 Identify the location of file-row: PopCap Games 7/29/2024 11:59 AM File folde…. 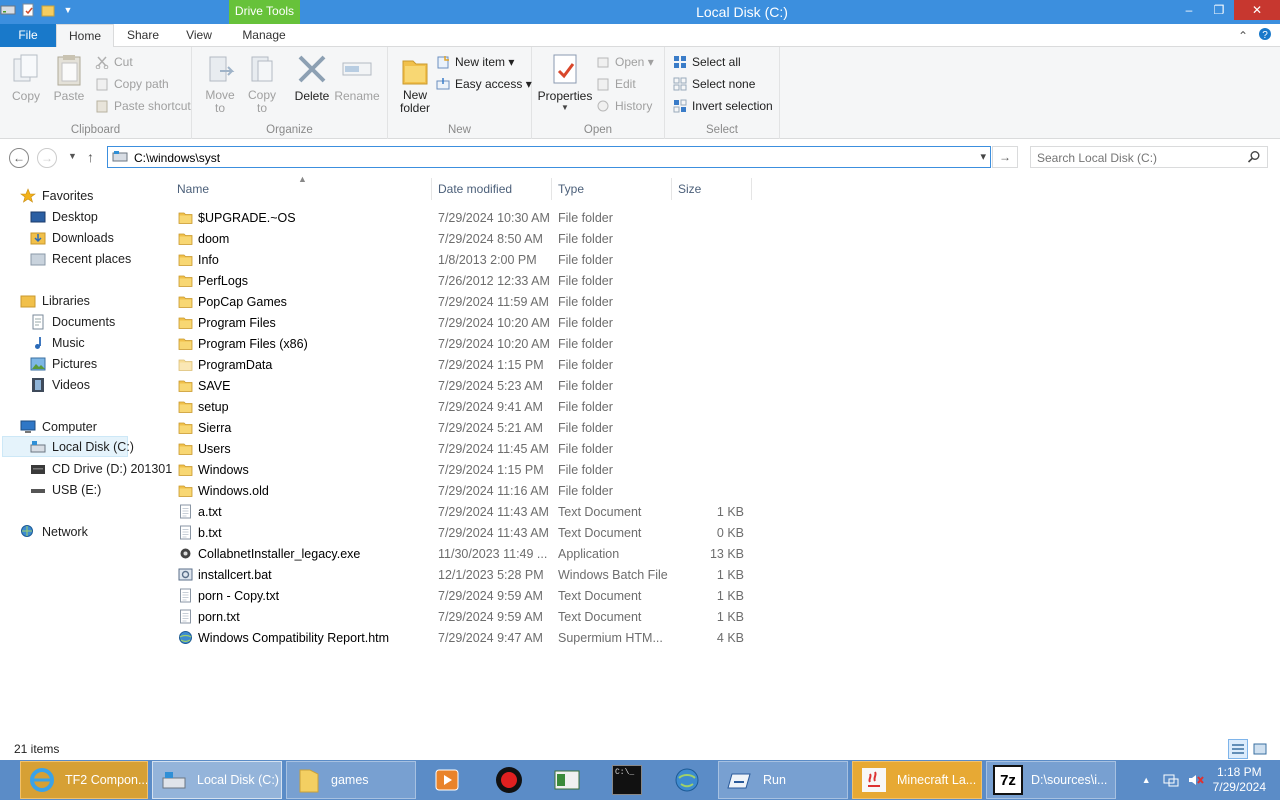
(460, 301).